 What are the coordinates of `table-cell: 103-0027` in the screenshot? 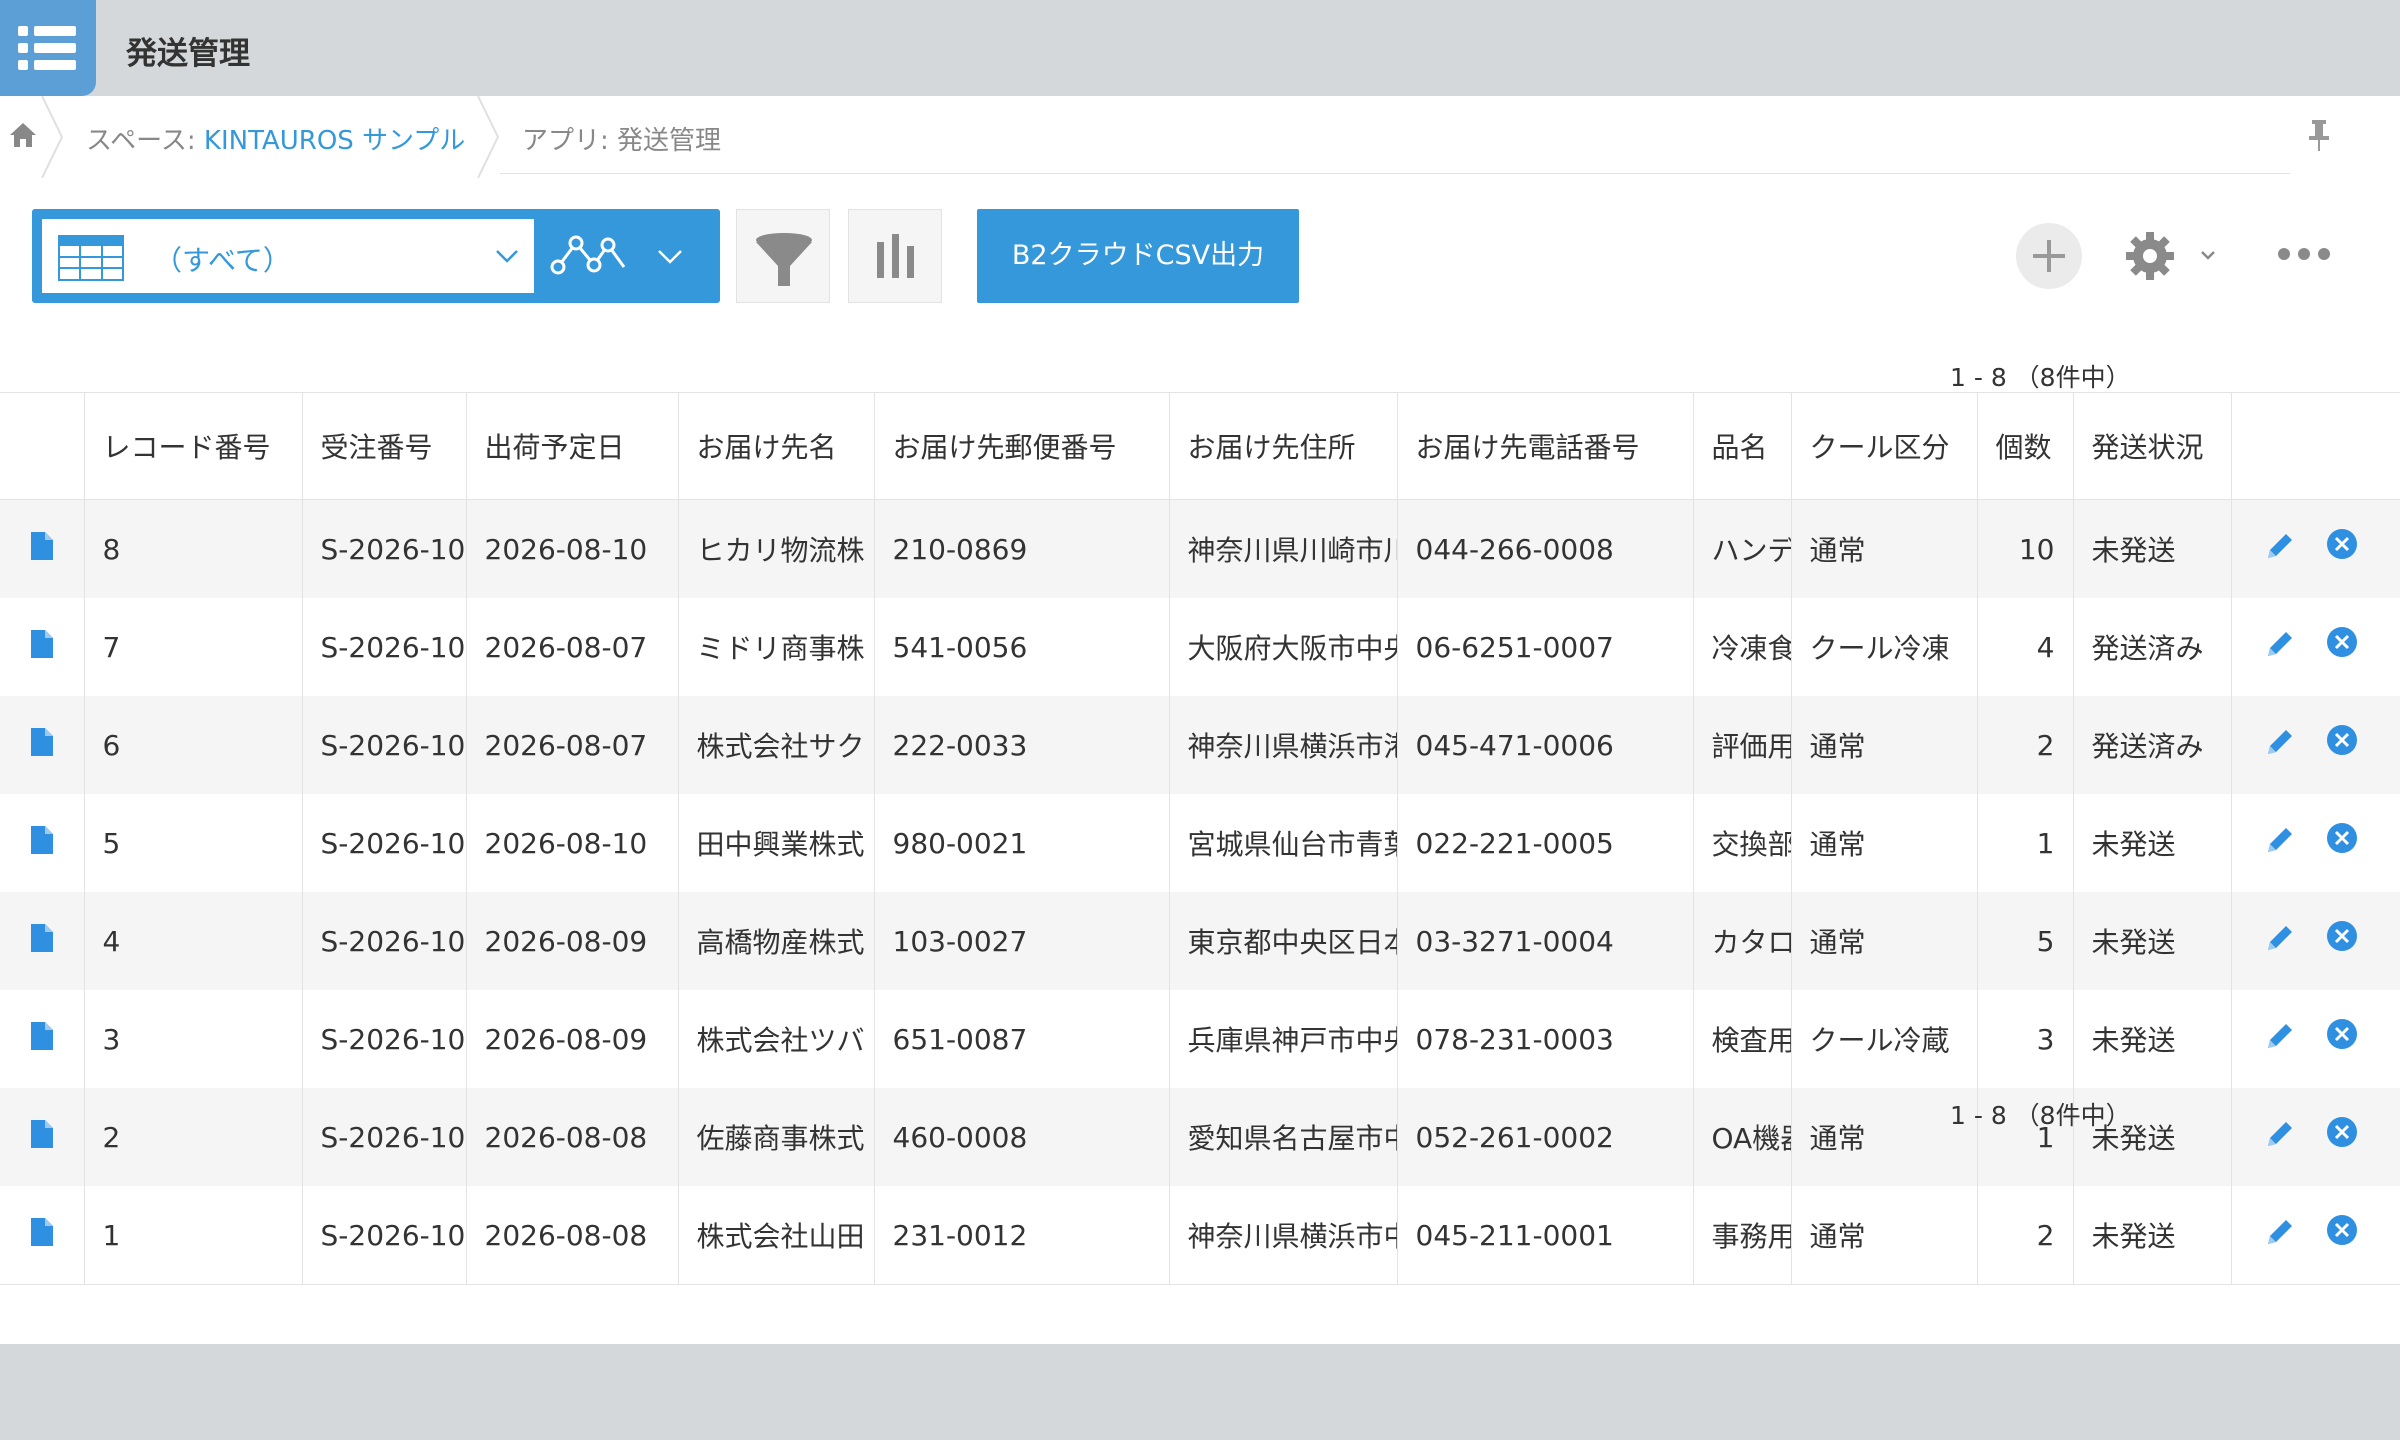 It's located at (1021, 941).